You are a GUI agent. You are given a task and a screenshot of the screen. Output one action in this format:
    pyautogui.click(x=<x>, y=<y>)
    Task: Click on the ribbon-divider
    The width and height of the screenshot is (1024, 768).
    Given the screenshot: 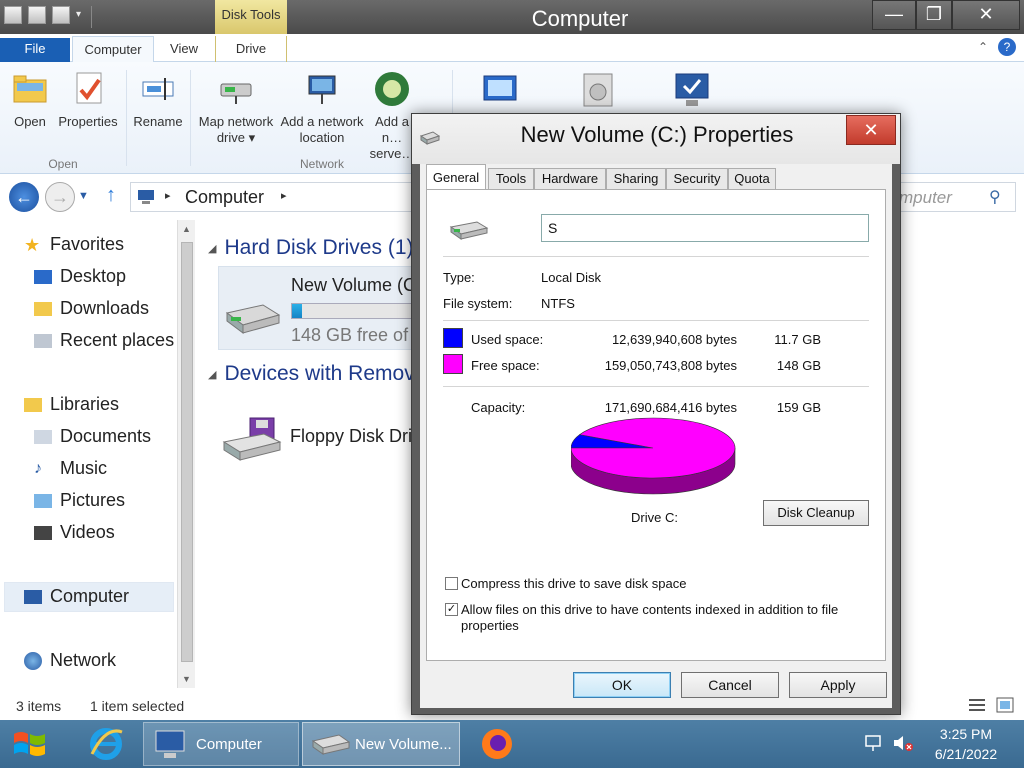 What is the action you would take?
    pyautogui.click(x=126, y=118)
    